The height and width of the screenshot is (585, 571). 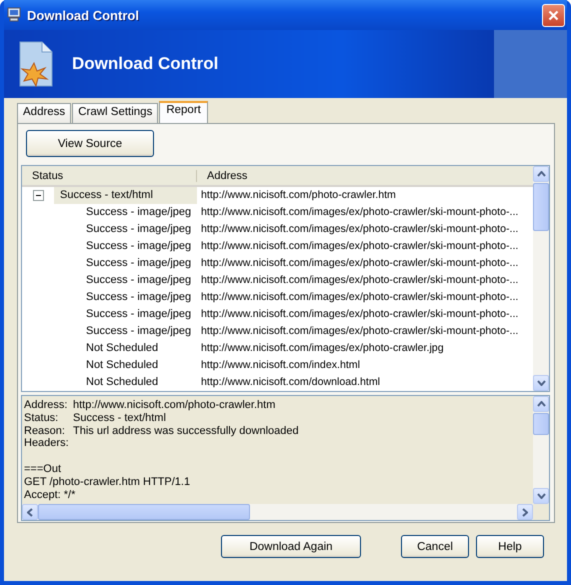 What do you see at coordinates (525, 512) in the screenshot?
I see `scroll-right-button` at bounding box center [525, 512].